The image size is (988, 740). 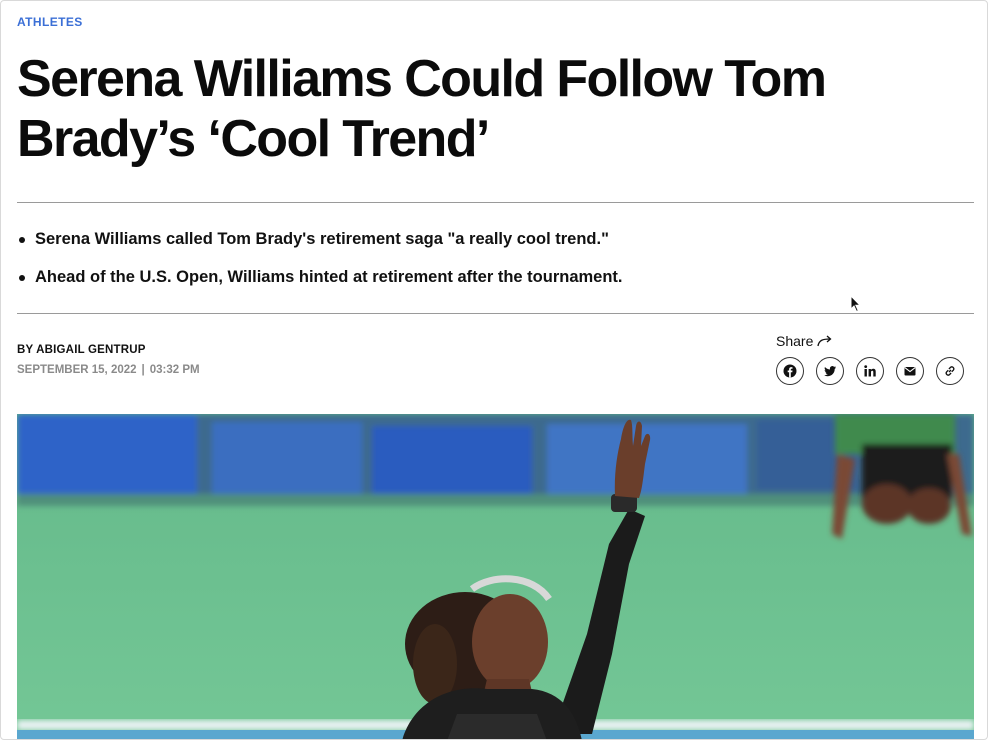 I want to click on share-twitter-button, so click(x=830, y=371).